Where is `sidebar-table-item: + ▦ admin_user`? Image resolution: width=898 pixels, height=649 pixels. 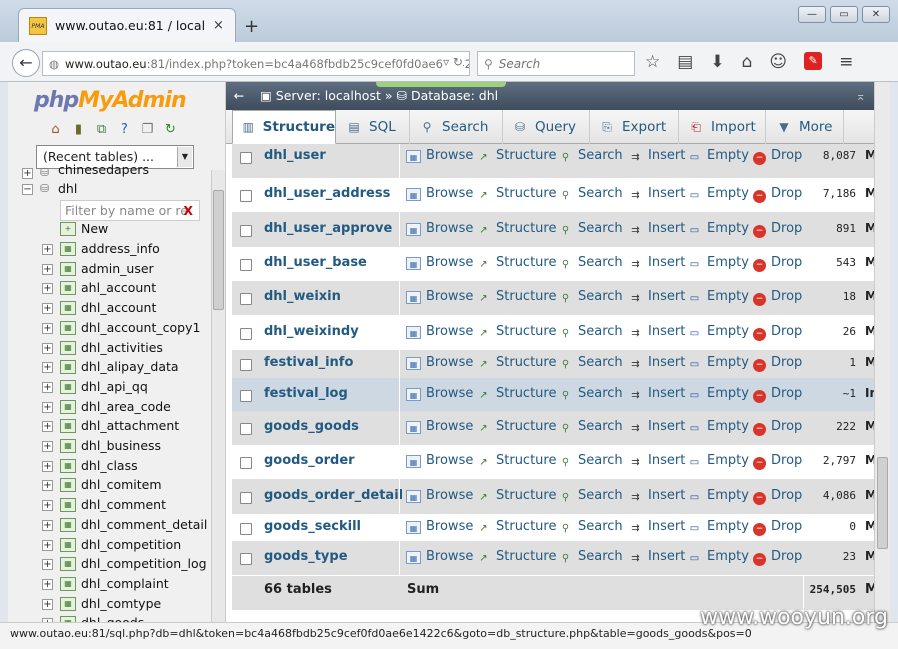 sidebar-table-item: + ▦ admin_user is located at coordinates (108, 269).